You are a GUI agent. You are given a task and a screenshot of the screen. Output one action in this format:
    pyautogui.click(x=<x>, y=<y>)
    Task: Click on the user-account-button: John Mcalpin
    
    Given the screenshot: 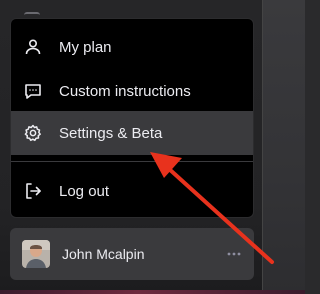 What is the action you would take?
    pyautogui.click(x=132, y=254)
    